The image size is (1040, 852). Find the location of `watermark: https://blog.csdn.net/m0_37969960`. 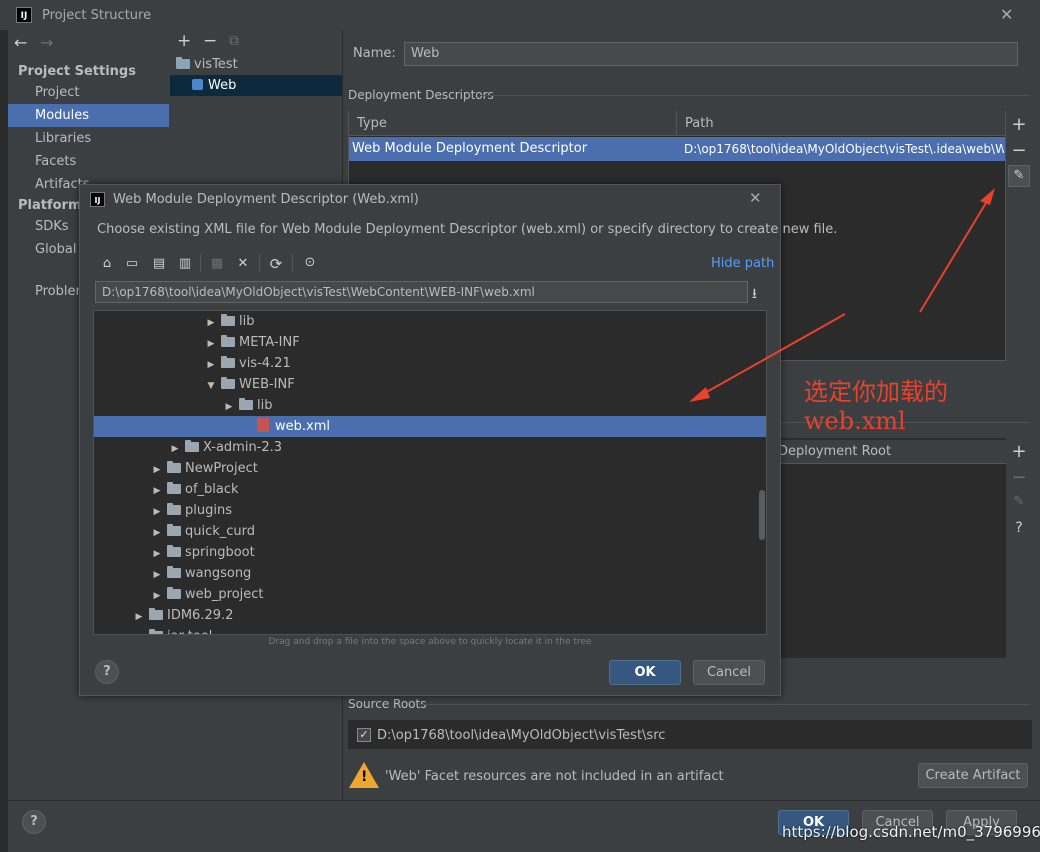

watermark: https://blog.csdn.net/m0_37969960 is located at coordinates (911, 832).